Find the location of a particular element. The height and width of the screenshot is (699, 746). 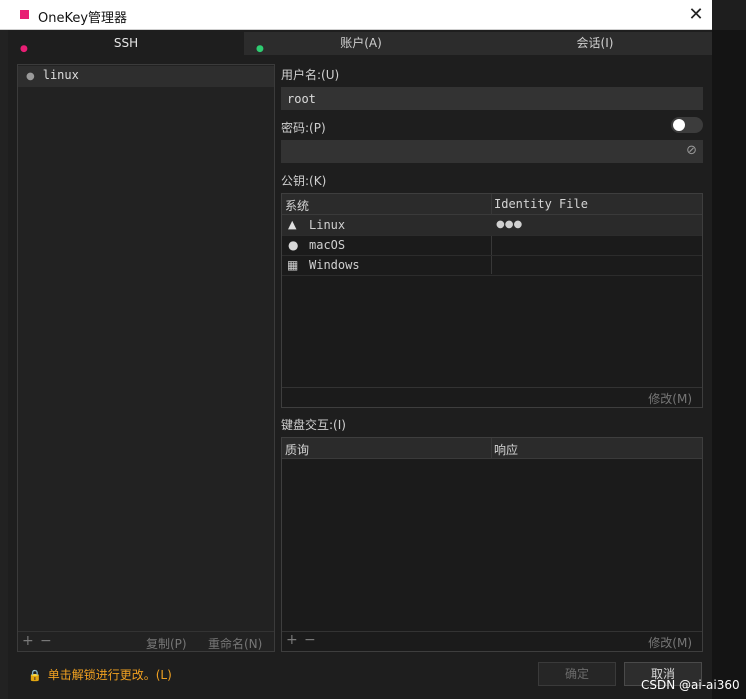

tab-label: 会话(I) is located at coordinates (595, 43).